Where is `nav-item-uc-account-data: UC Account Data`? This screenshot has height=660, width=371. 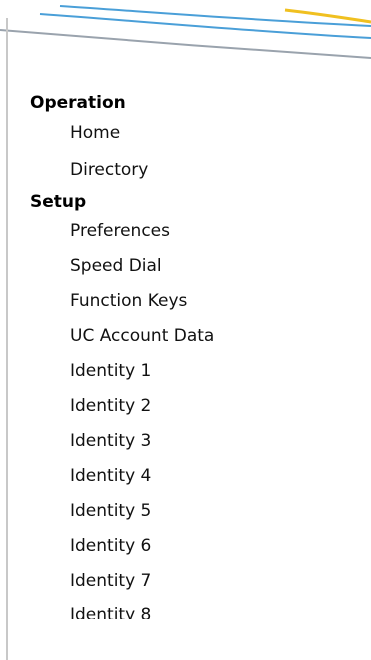 nav-item-uc-account-data: UC Account Data is located at coordinates (195, 336).